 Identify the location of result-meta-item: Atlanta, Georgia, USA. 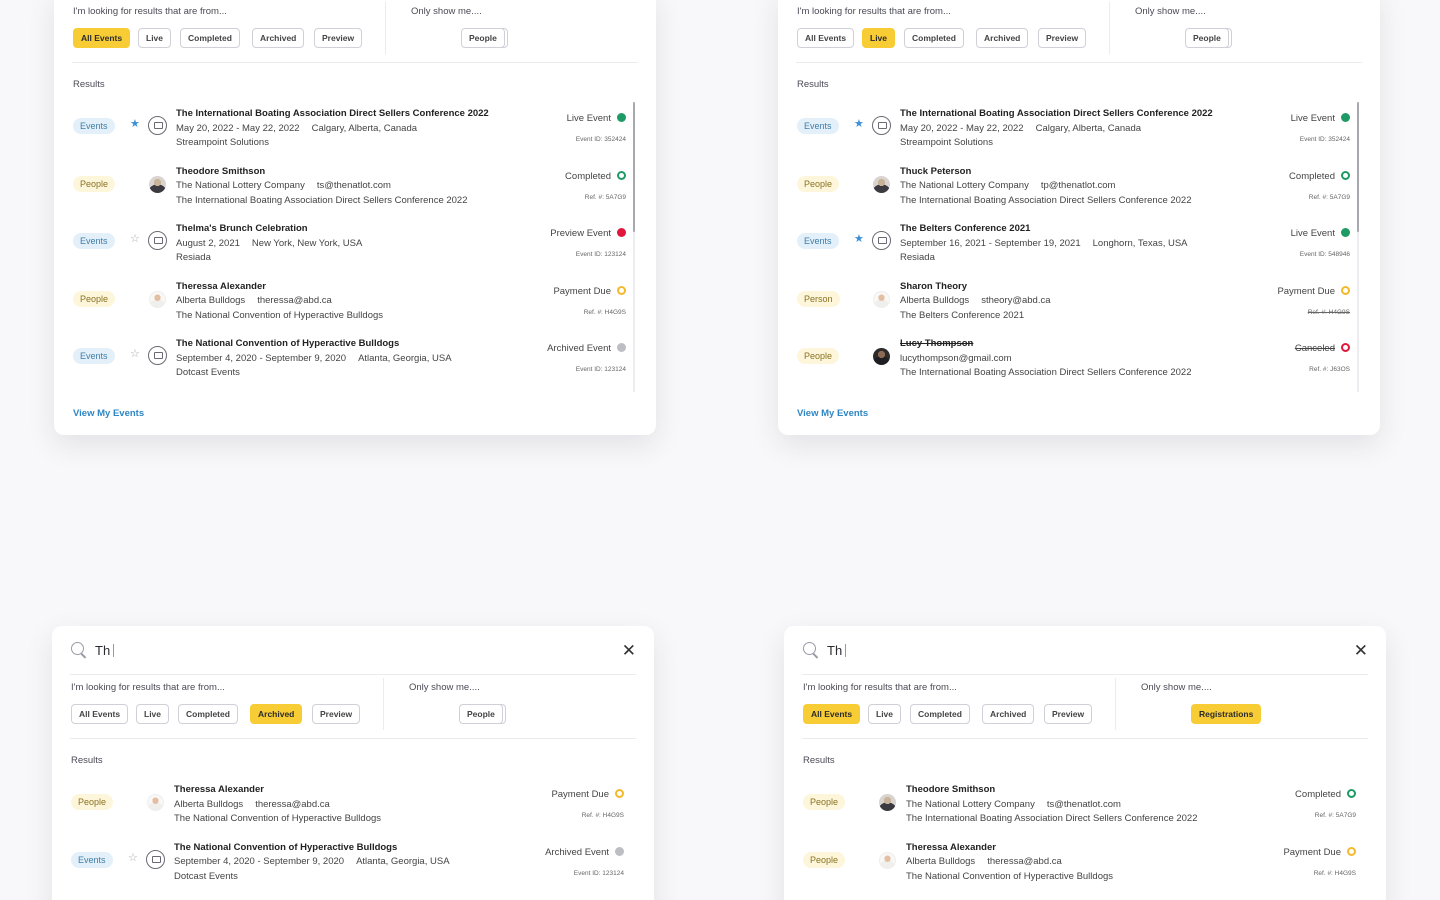
(403, 861).